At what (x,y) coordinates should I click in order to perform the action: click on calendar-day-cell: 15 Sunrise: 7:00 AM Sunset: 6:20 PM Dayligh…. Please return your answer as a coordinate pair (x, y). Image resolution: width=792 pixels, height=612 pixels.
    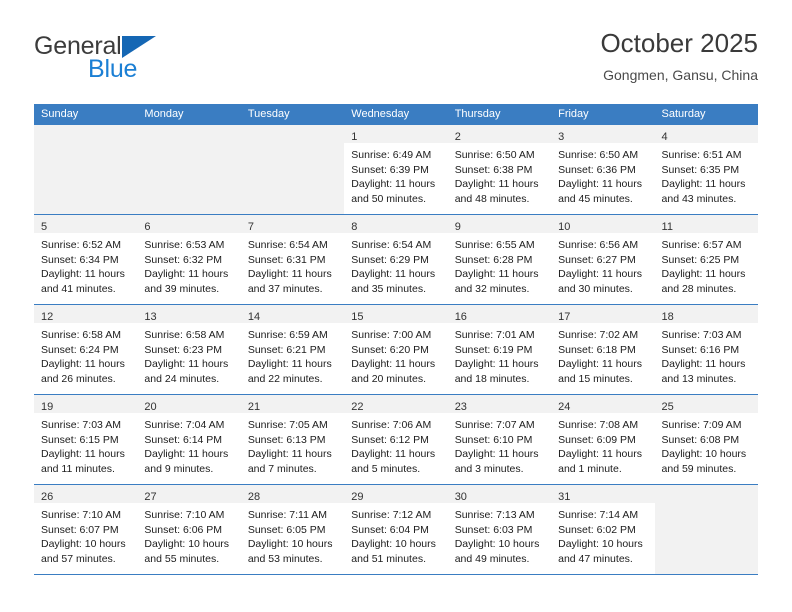
    Looking at the image, I should click on (396, 349).